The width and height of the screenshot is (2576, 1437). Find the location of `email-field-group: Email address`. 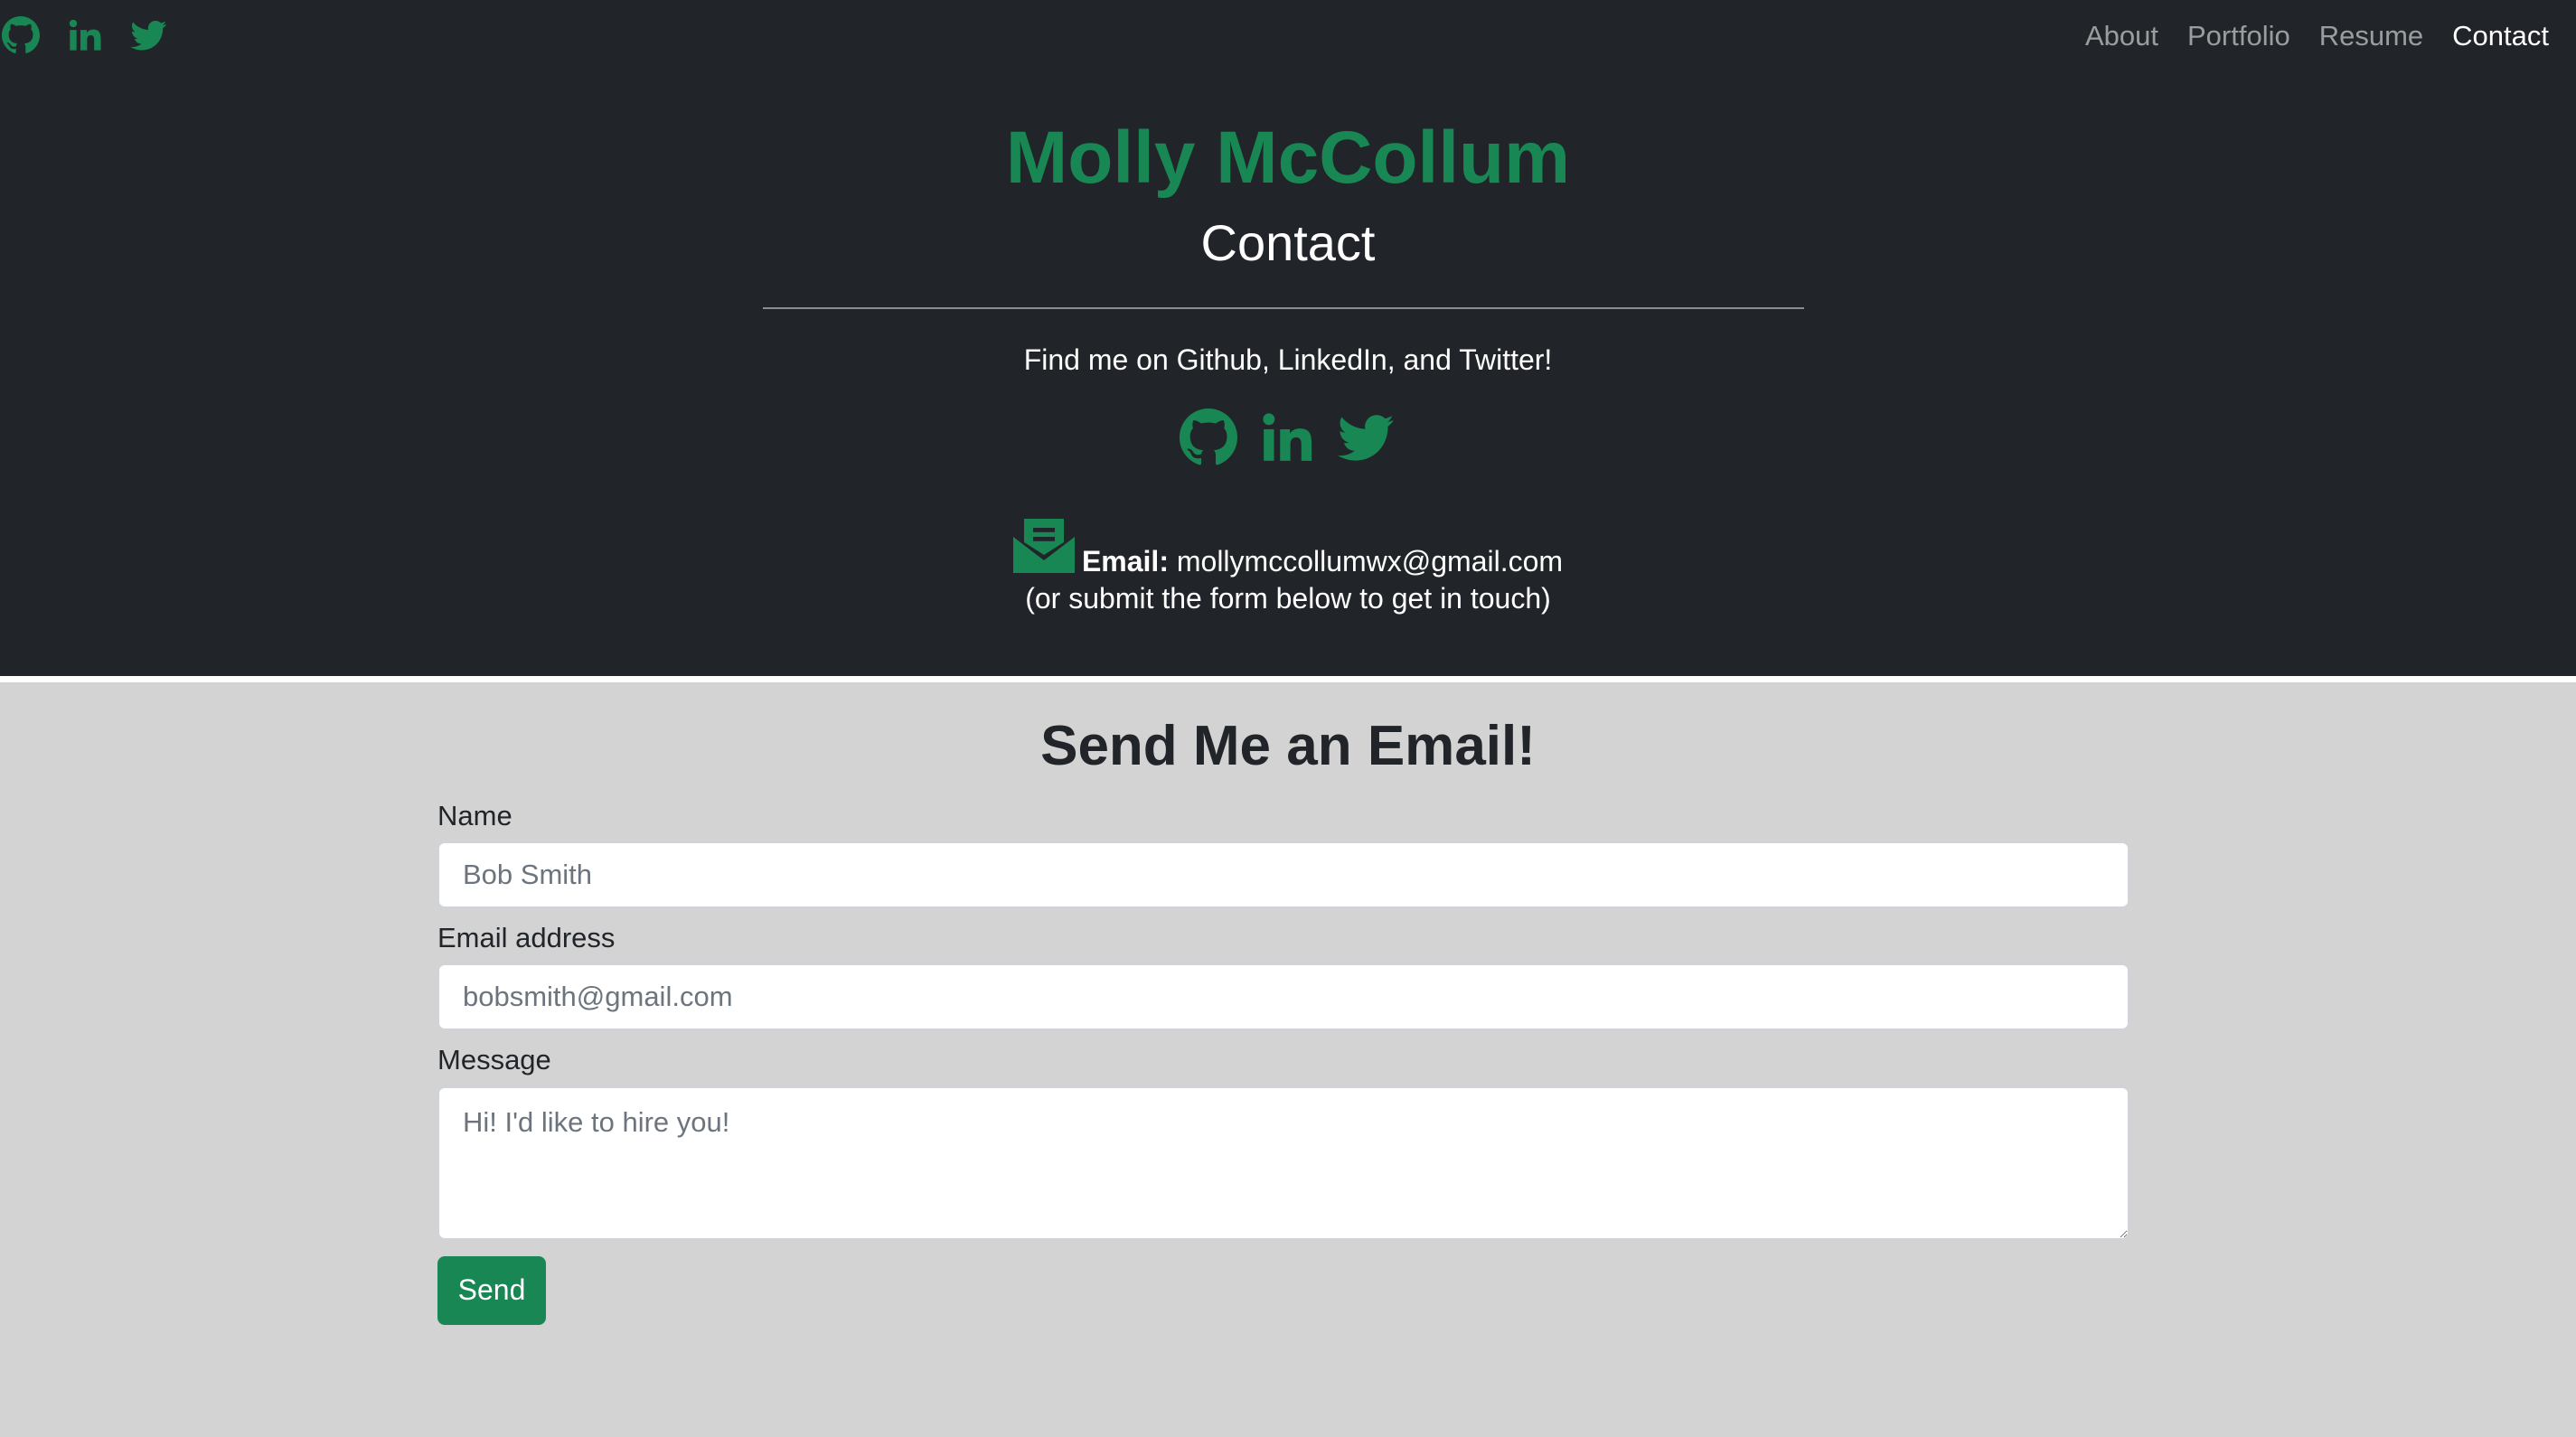

email-field-group: Email address is located at coordinates (1283, 976).